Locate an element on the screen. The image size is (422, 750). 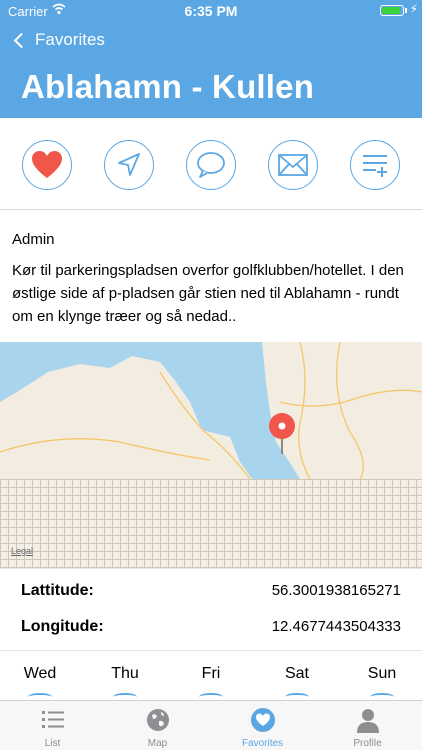
chevron-left-icon is located at coordinates (21, 40).